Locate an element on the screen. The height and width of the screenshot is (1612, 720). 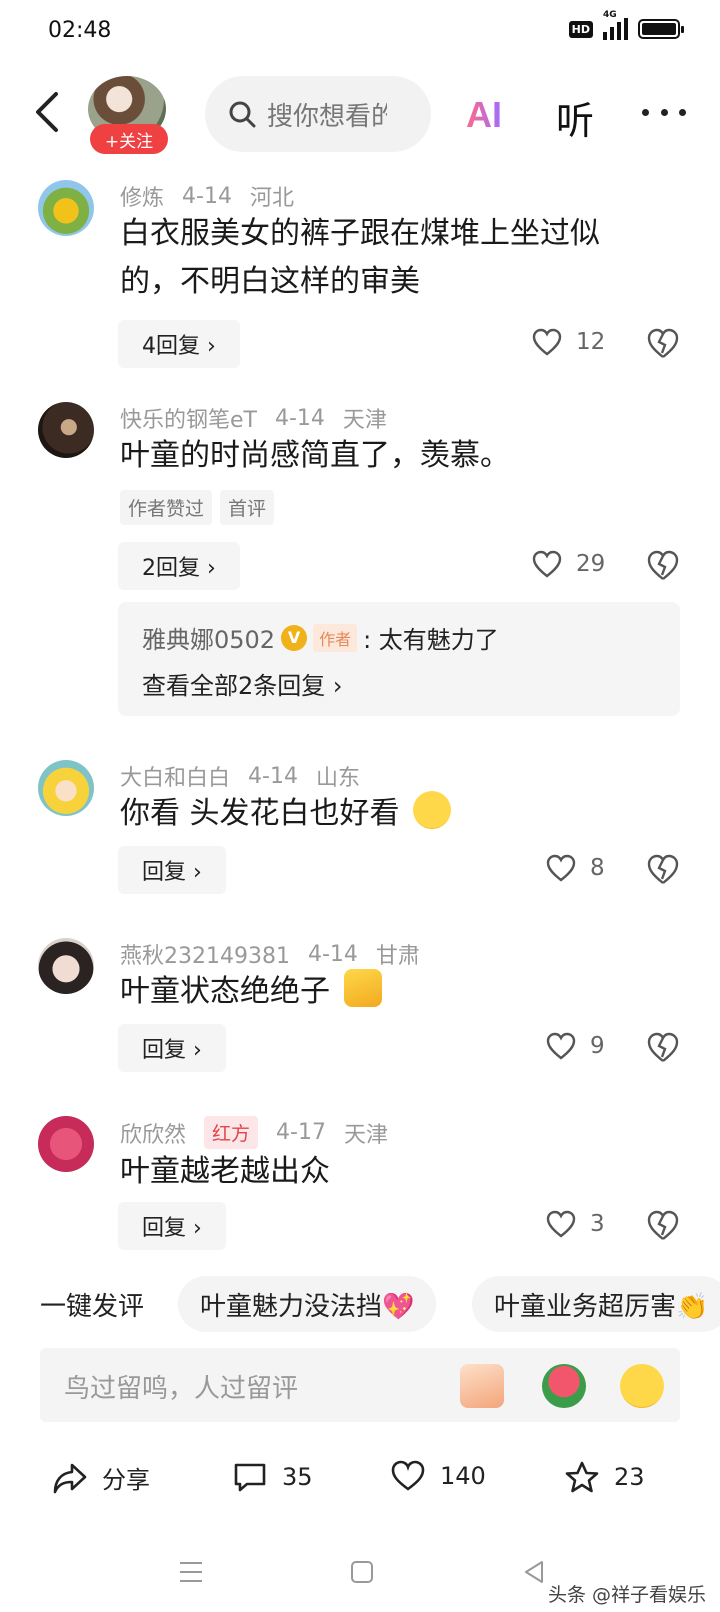
comment-date: 4-17 is located at coordinates (301, 1132).